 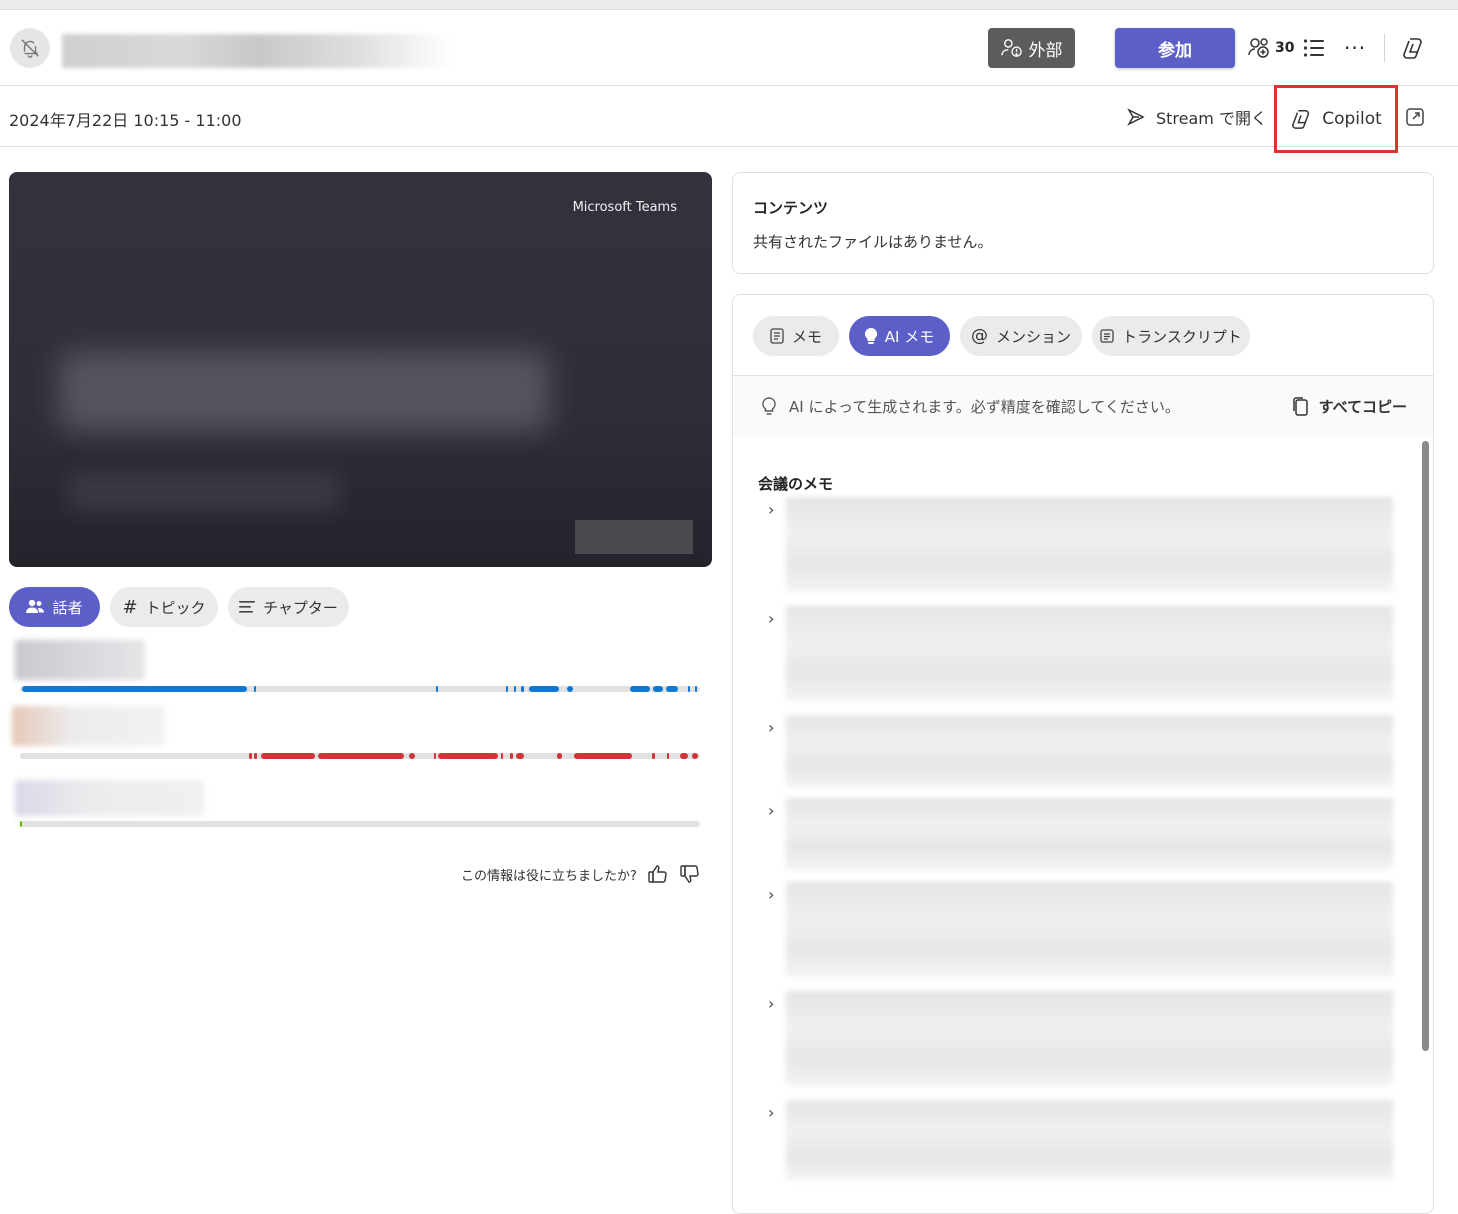 I want to click on more-options-icon: ···, so click(x=1355, y=48).